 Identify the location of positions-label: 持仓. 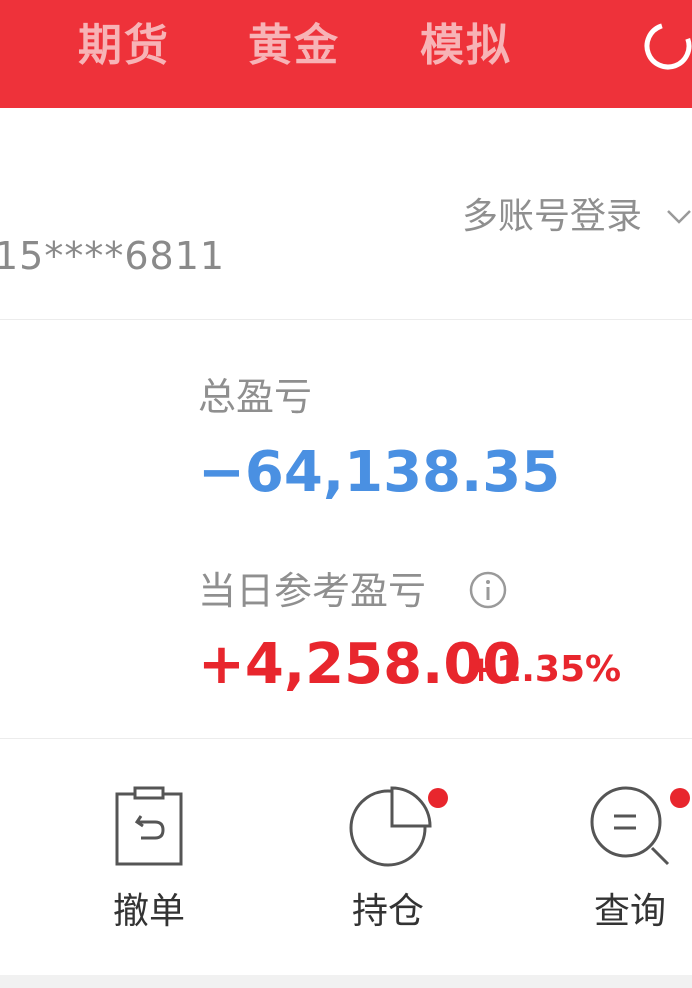
(387, 911).